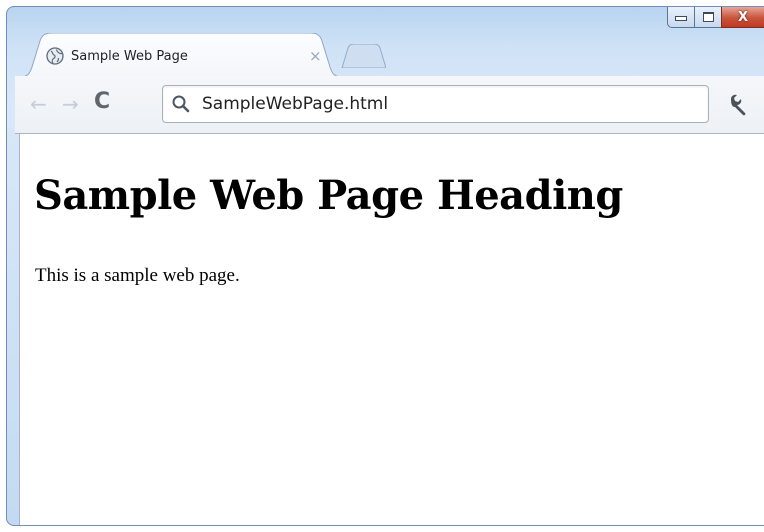 The image size is (764, 532). What do you see at coordinates (363, 56) in the screenshot?
I see `new-tab-button` at bounding box center [363, 56].